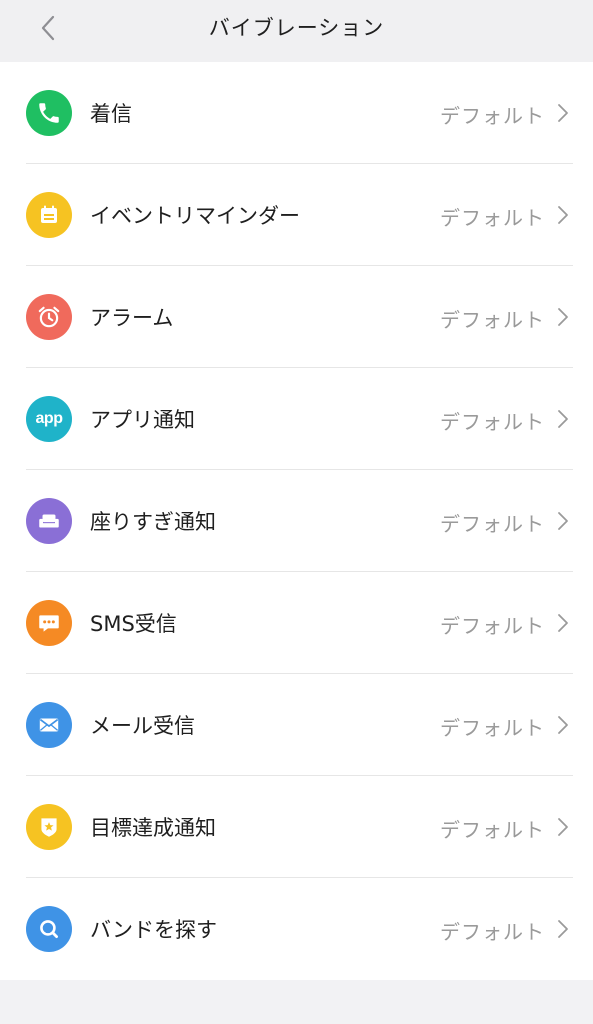 This screenshot has height=1024, width=593. Describe the element at coordinates (296, 28) in the screenshot. I see `page-title: バイブレーション` at that location.